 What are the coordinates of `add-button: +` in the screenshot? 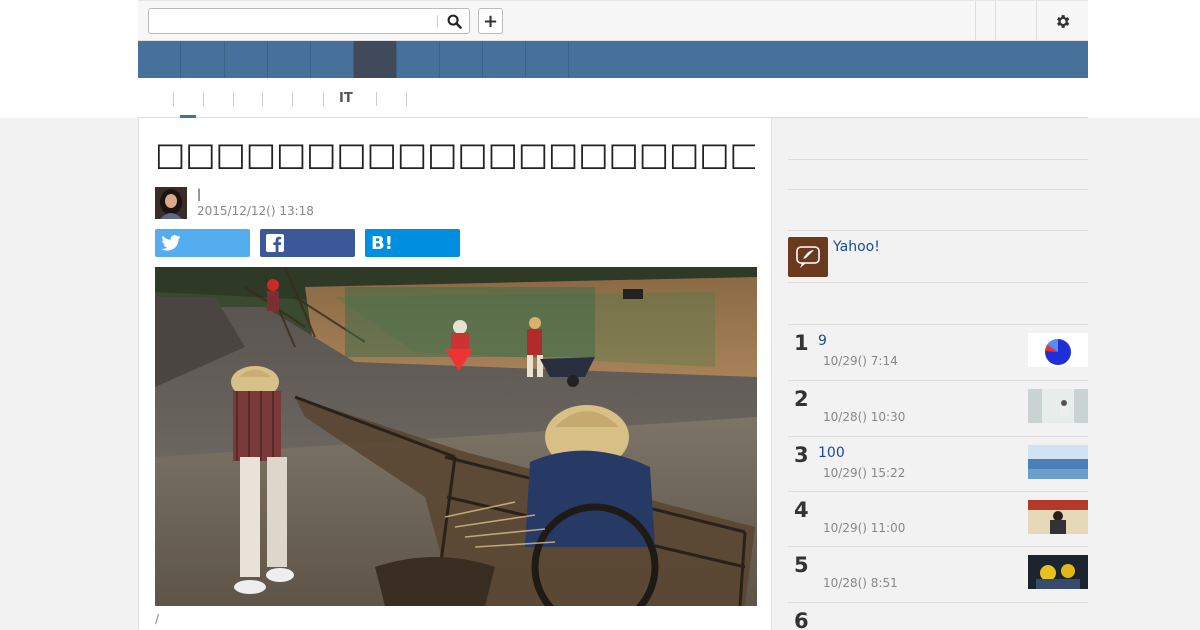 It's located at (490, 21).